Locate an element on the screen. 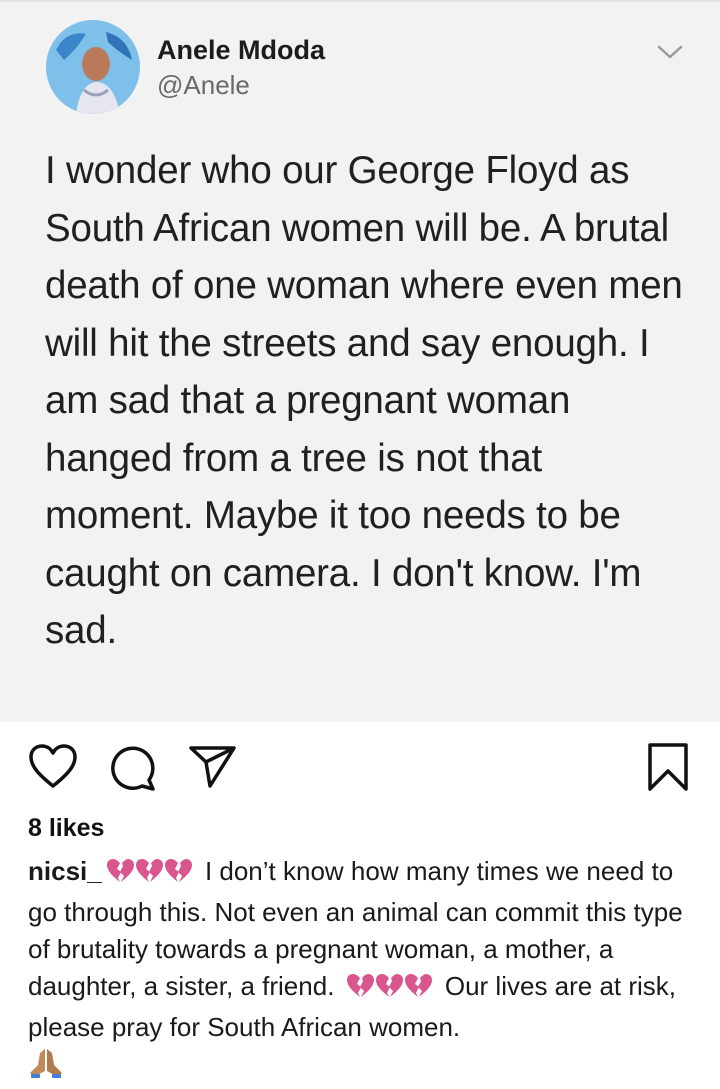 The height and width of the screenshot is (1089, 720). bookmark-icon is located at coordinates (668, 767).